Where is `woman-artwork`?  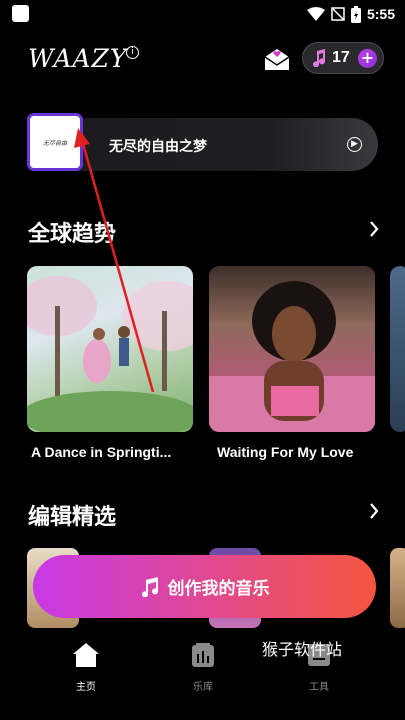
woman-artwork is located at coordinates (292, 356).